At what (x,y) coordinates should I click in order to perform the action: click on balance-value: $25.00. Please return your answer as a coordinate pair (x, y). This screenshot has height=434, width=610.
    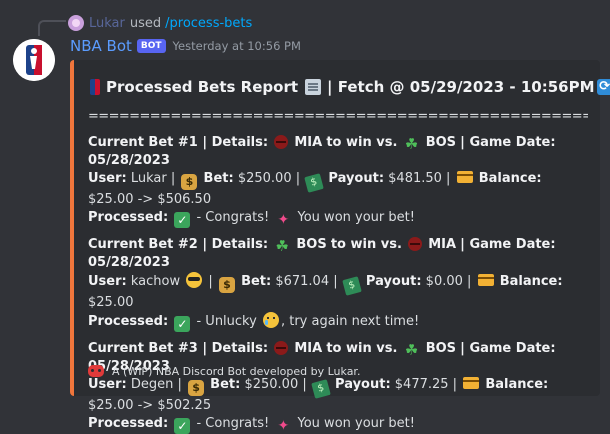
    Looking at the image, I should click on (111, 302).